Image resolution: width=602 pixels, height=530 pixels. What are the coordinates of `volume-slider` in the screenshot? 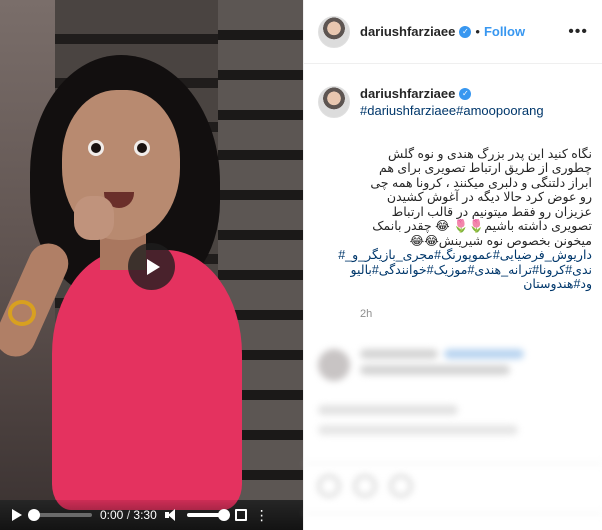 It's located at (208, 515).